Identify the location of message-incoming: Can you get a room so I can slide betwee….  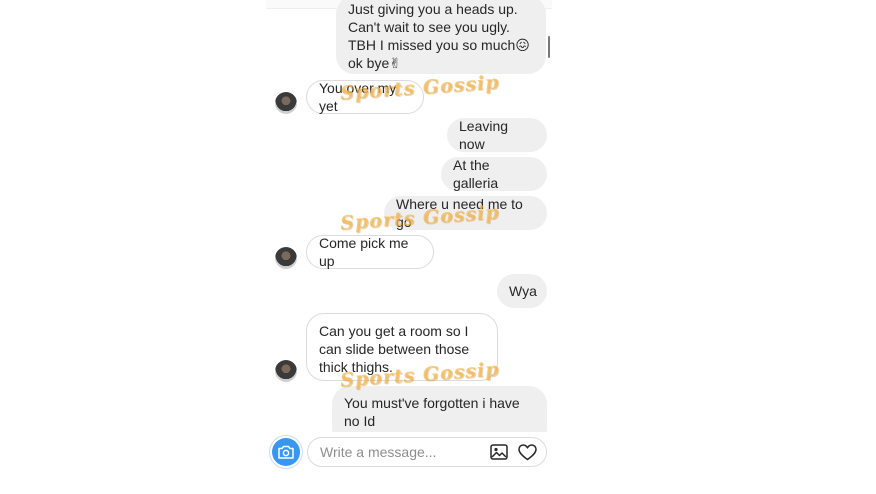
(402, 347).